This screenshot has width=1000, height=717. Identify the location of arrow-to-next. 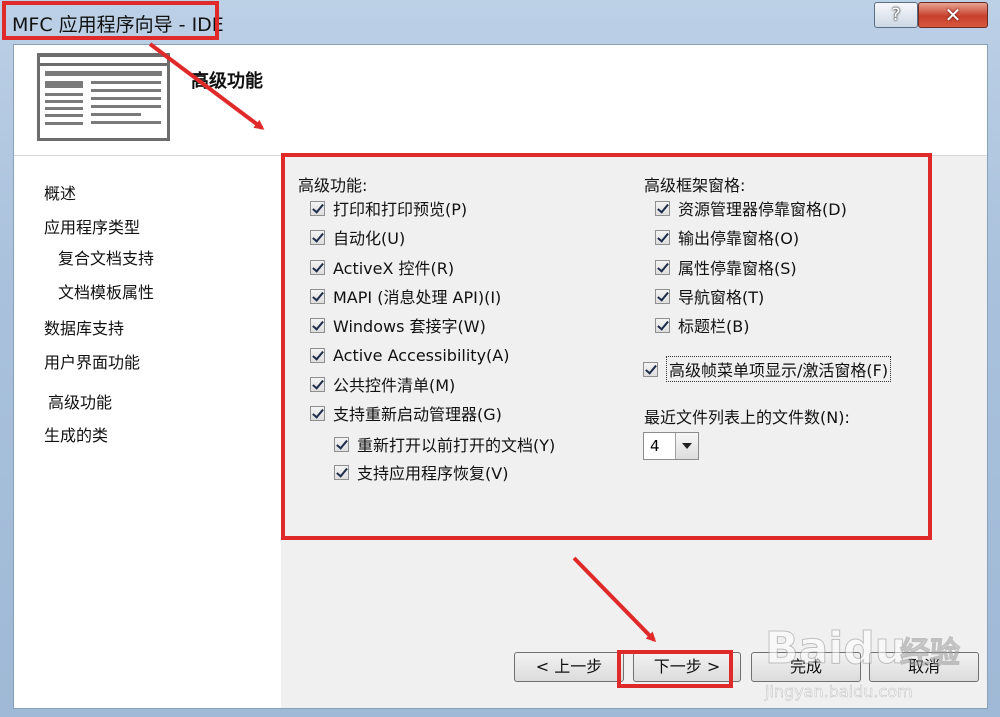
(614, 599).